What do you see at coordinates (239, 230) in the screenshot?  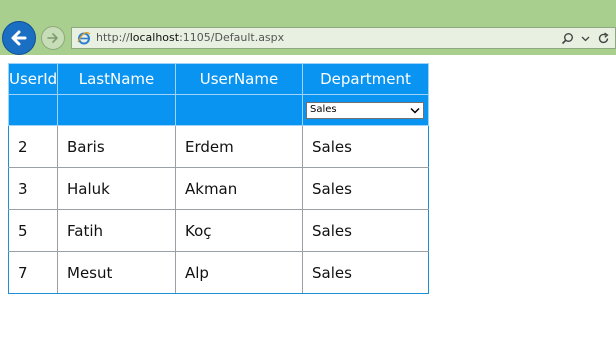 I see `cell-username: Koç` at bounding box center [239, 230].